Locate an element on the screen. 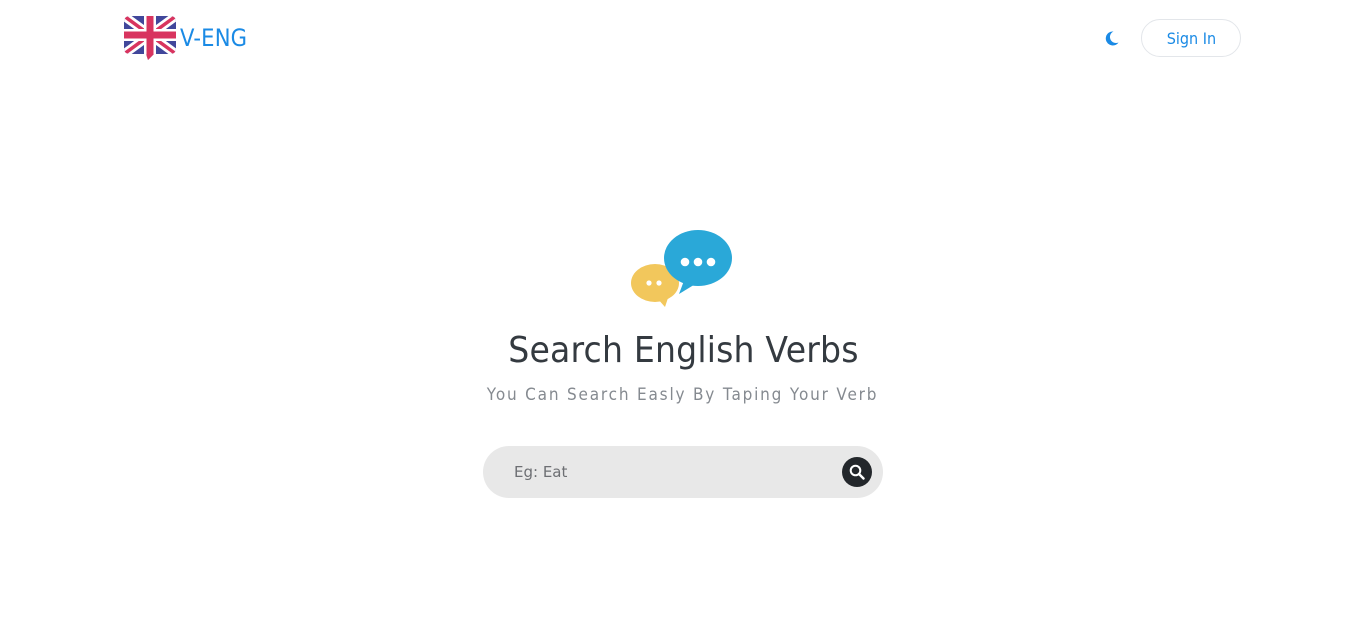 Image resolution: width=1366 pixels, height=643 pixels. signin-button: Sign In is located at coordinates (1191, 38).